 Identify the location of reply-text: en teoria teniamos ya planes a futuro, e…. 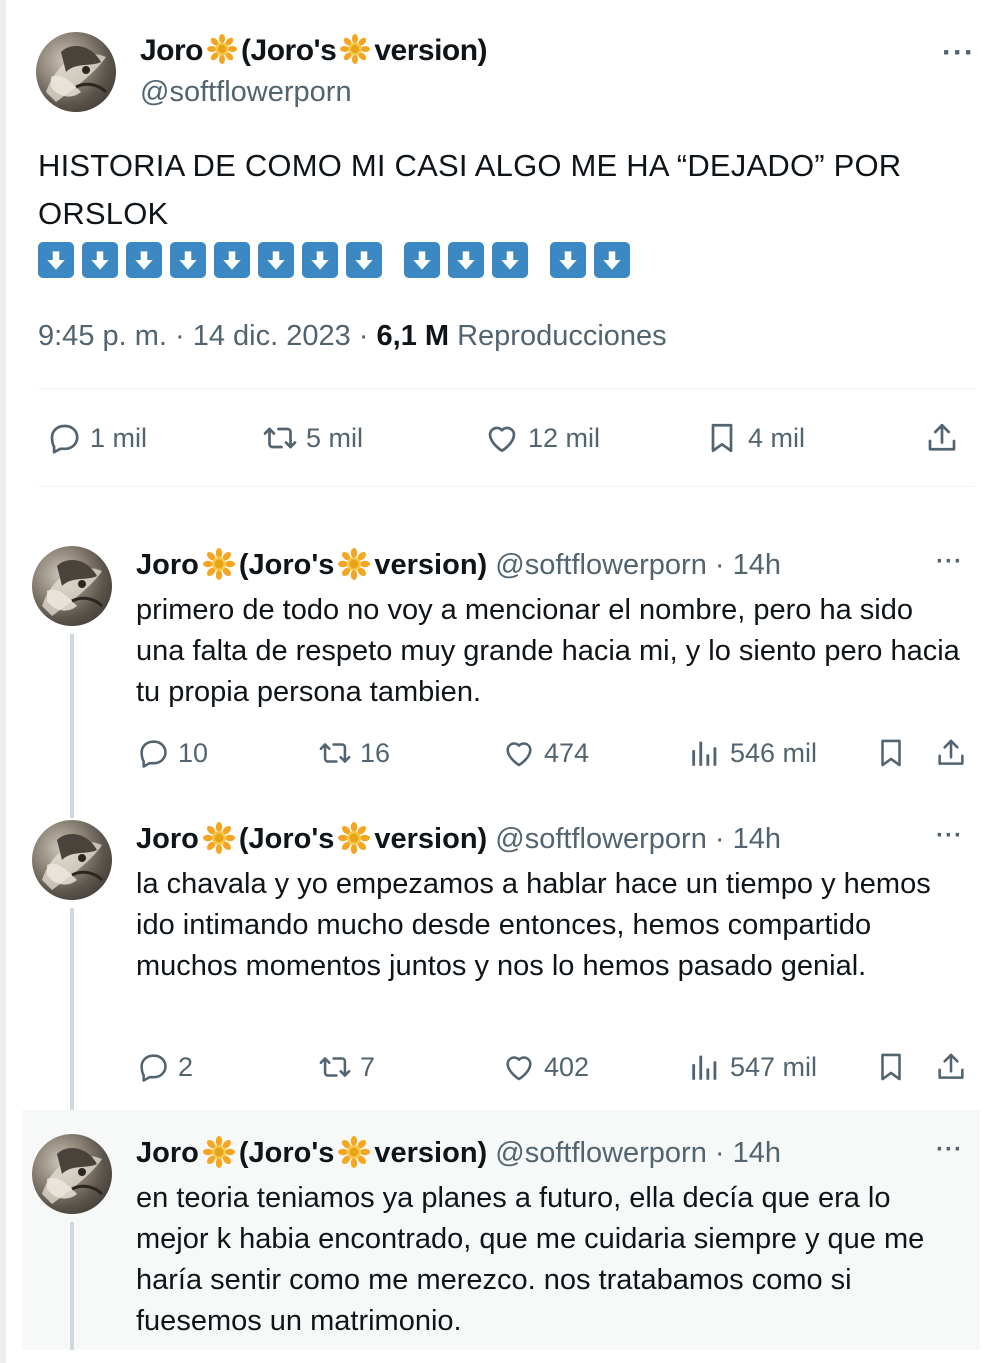
(530, 1259).